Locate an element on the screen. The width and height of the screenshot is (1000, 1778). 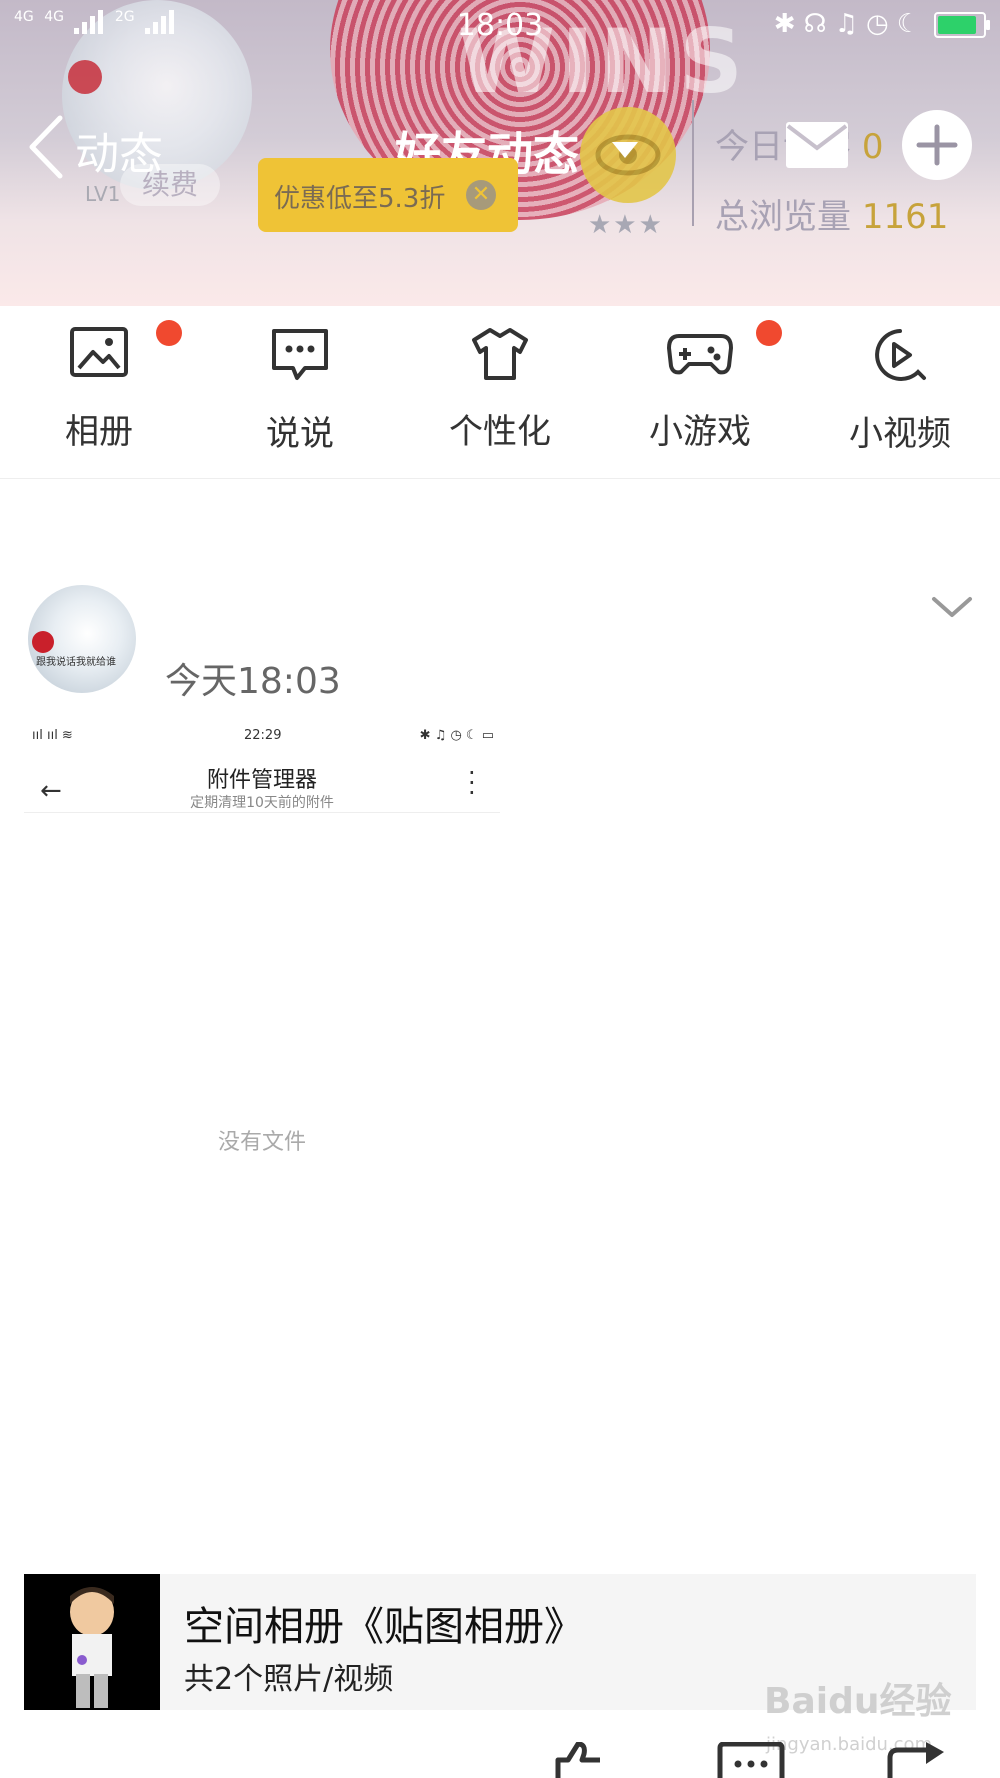
promo-banner: 优惠低至5.3折 ✕ is located at coordinates (388, 195).